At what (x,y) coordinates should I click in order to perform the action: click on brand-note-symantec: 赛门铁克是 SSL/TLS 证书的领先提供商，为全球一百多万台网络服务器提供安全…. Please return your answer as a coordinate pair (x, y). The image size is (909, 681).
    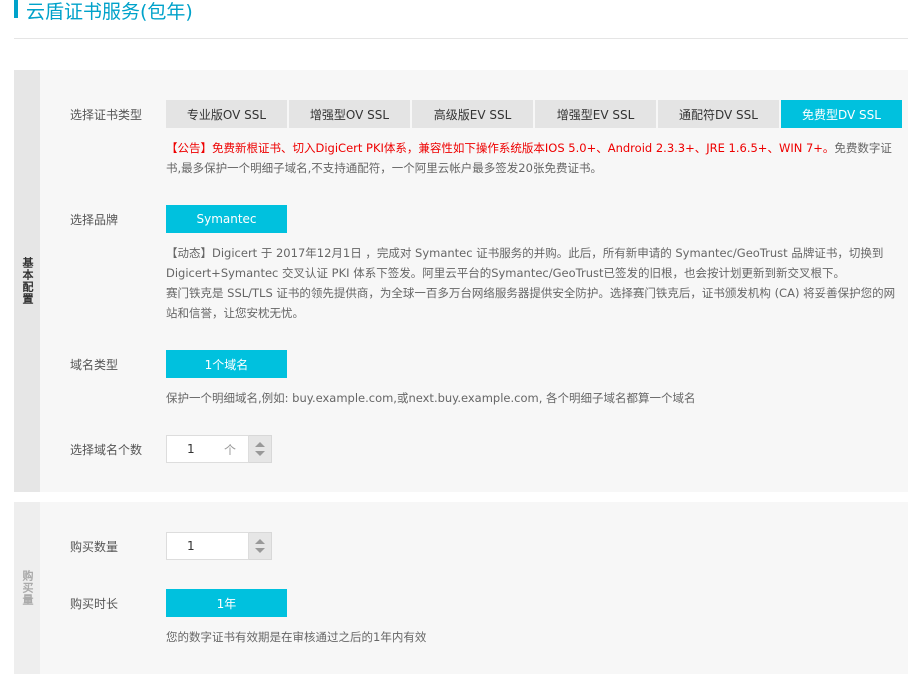
    Looking at the image, I should click on (531, 303).